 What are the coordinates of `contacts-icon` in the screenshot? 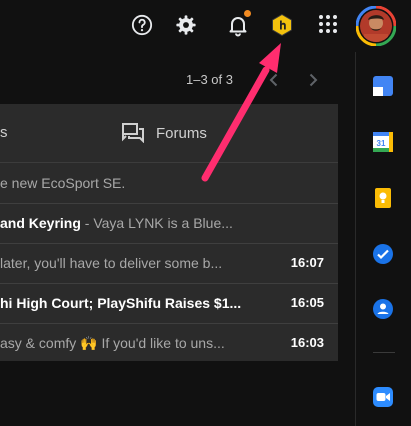 It's located at (383, 309).